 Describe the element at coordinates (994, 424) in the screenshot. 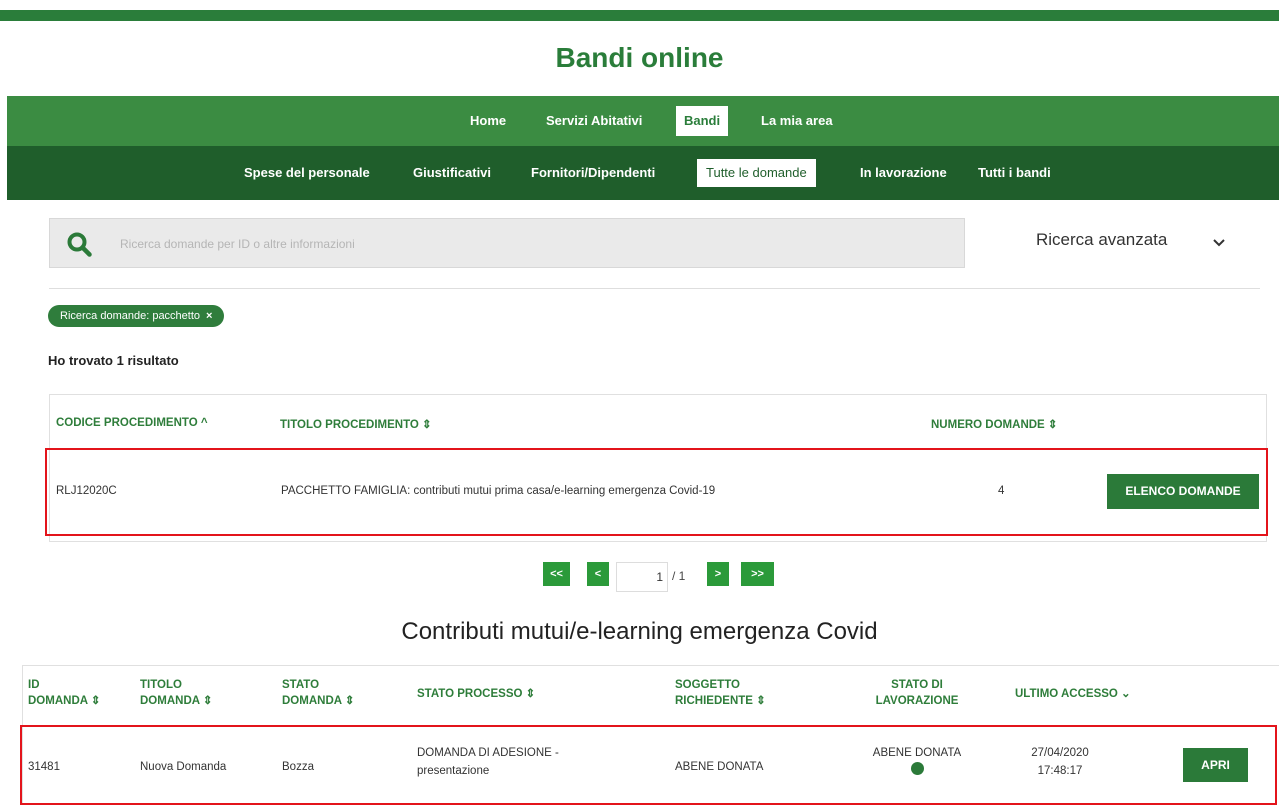

I see `column-header-numero: NUMERO DOMANDE ⇕` at that location.